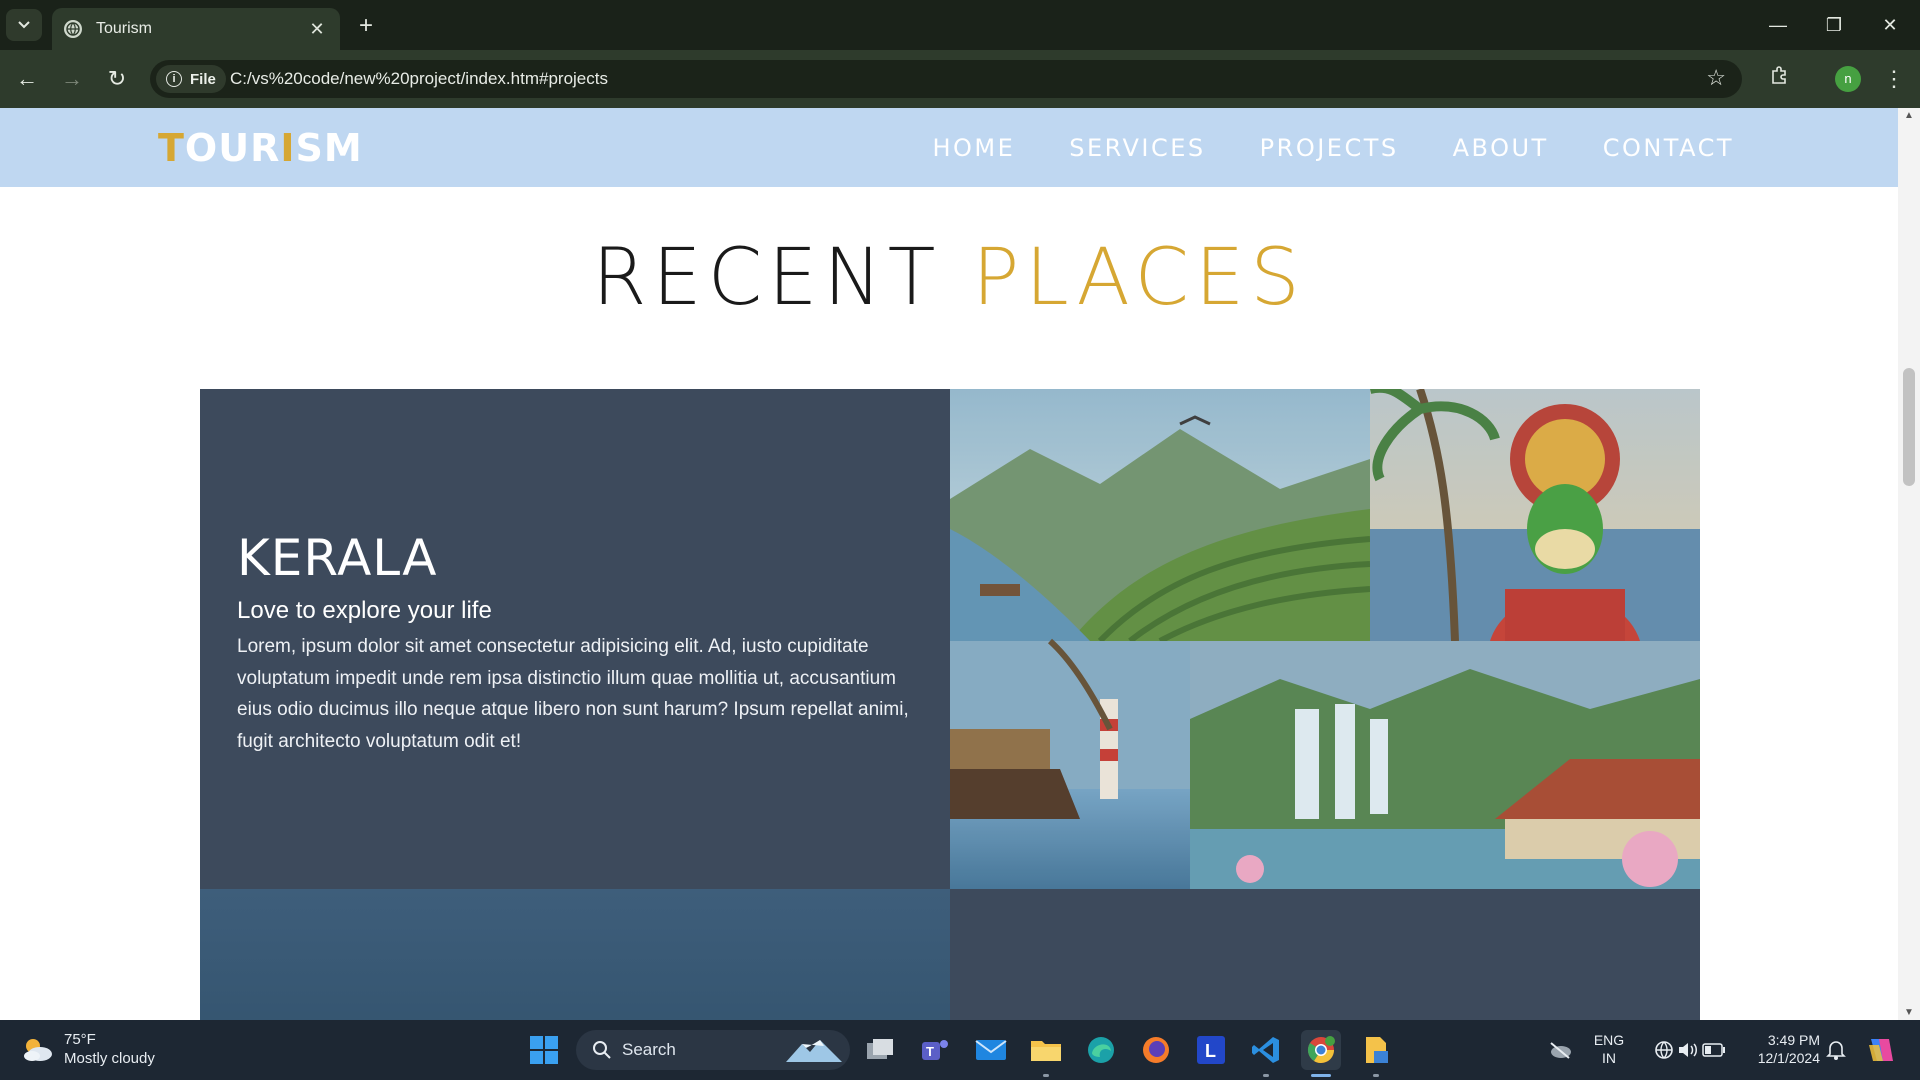  I want to click on region-code: IN, so click(1609, 1058).